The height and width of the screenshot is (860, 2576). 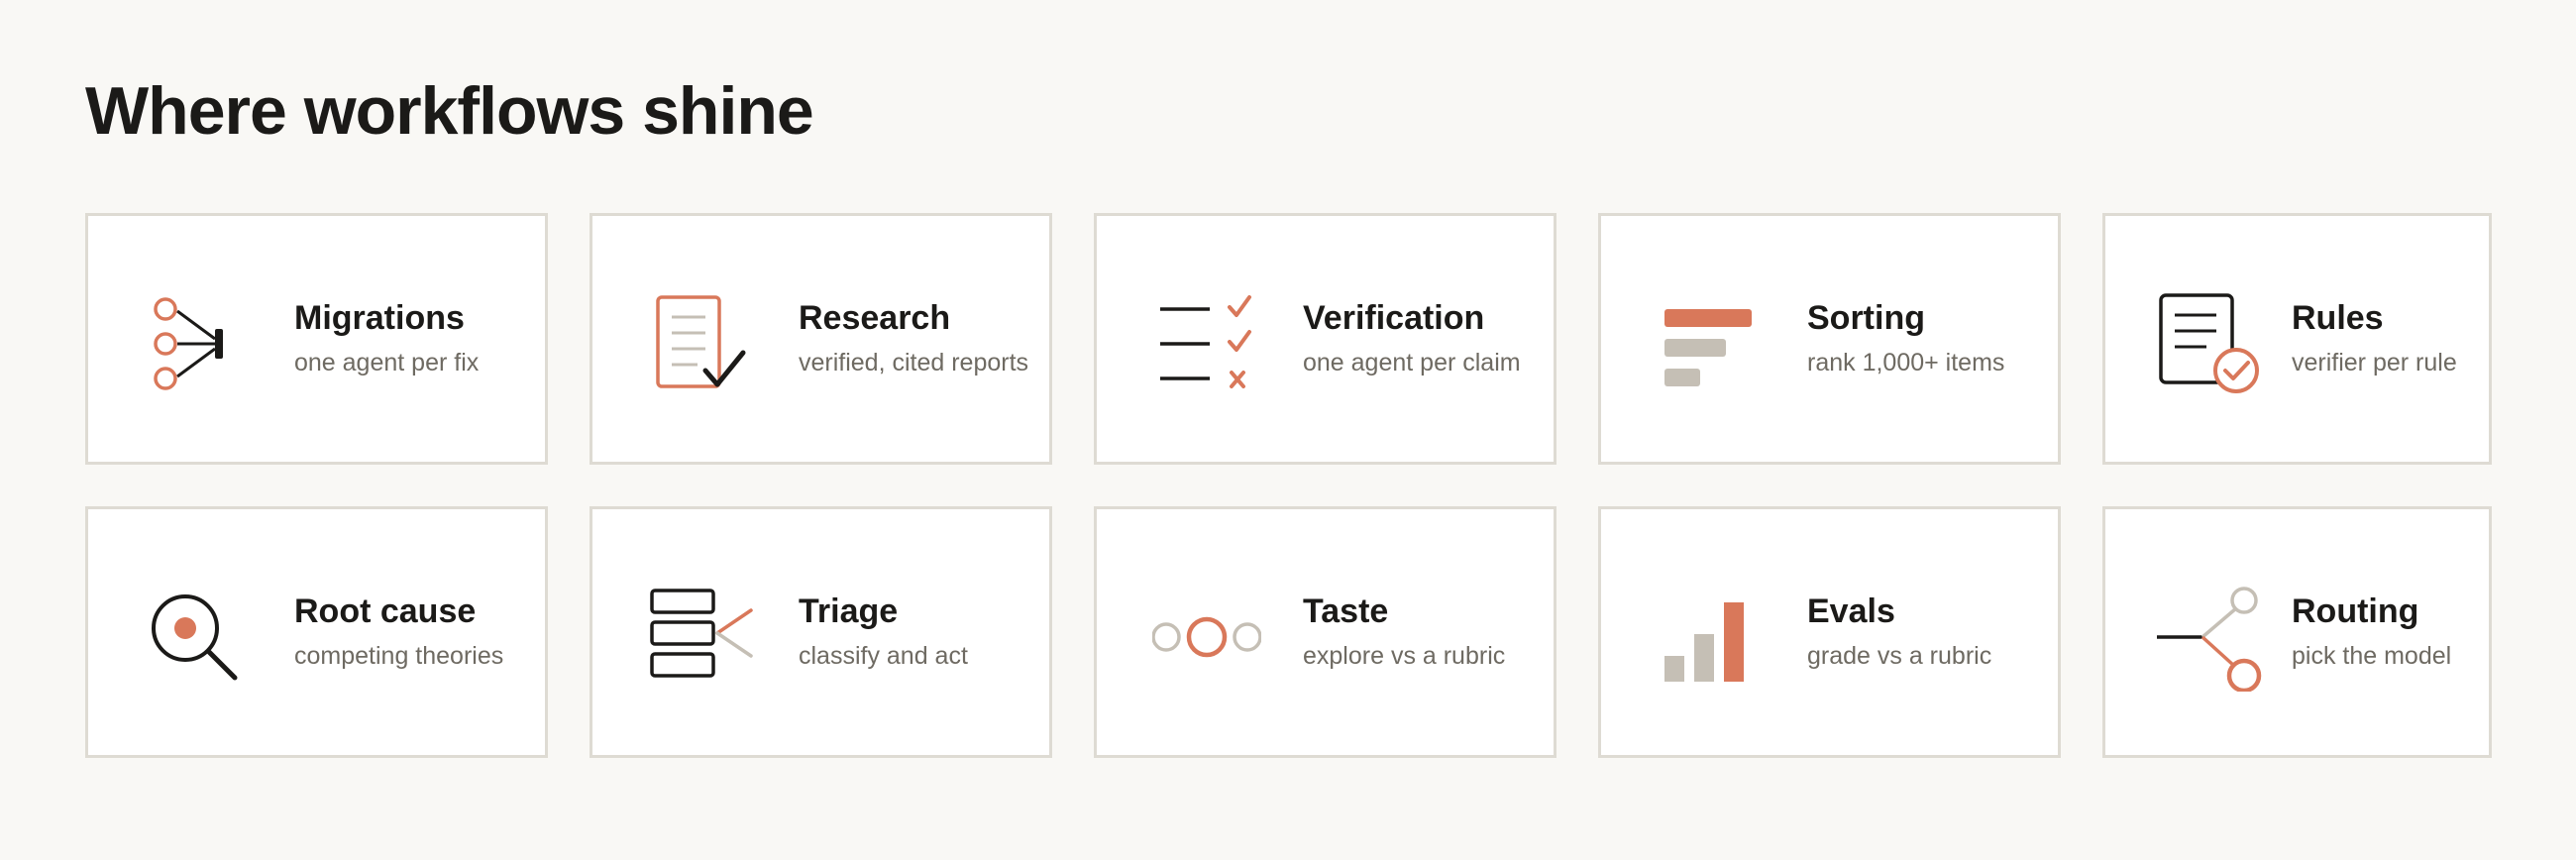 I want to click on card-sorting: Sorting rank 1,000+ items, so click(x=1830, y=339).